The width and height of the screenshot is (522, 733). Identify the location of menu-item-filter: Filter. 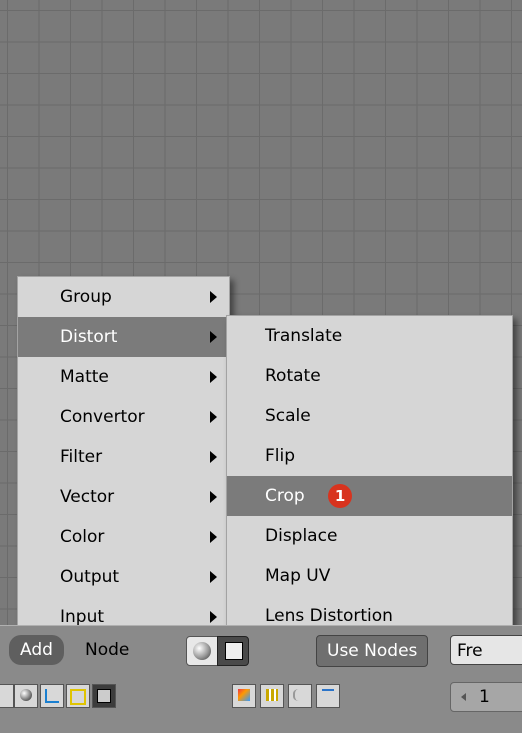
(123, 457).